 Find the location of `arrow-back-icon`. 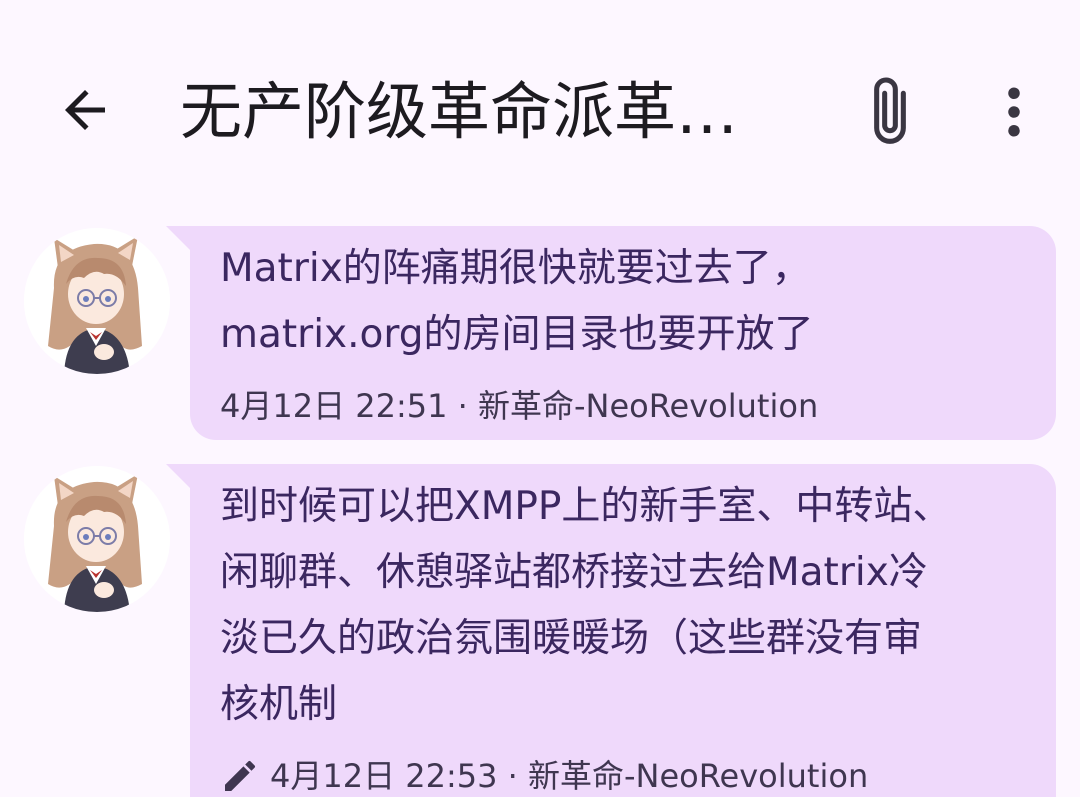

arrow-back-icon is located at coordinates (85, 110).